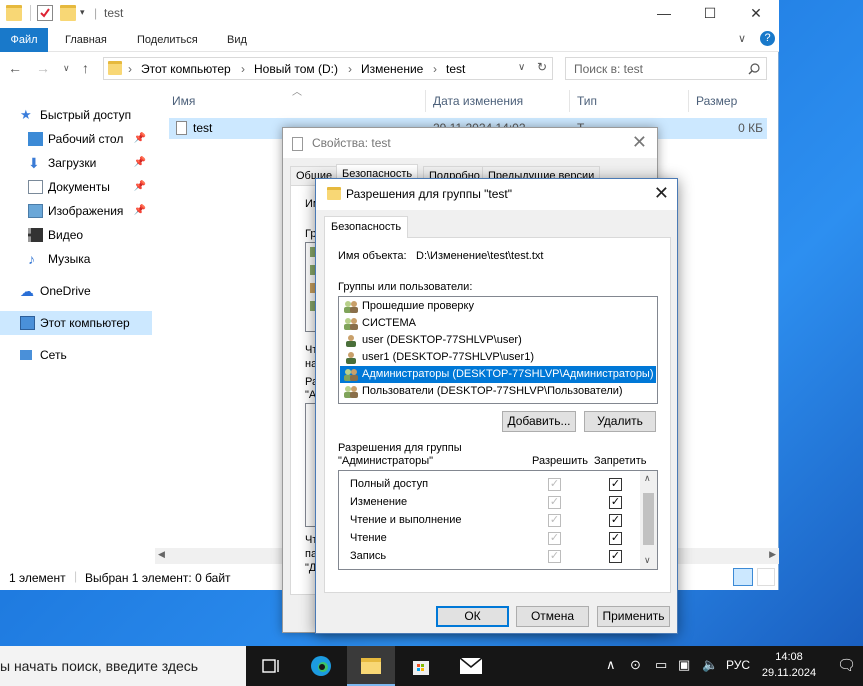  Describe the element at coordinates (647, 478) in the screenshot. I see `scroll-up-icon: ∧` at that location.